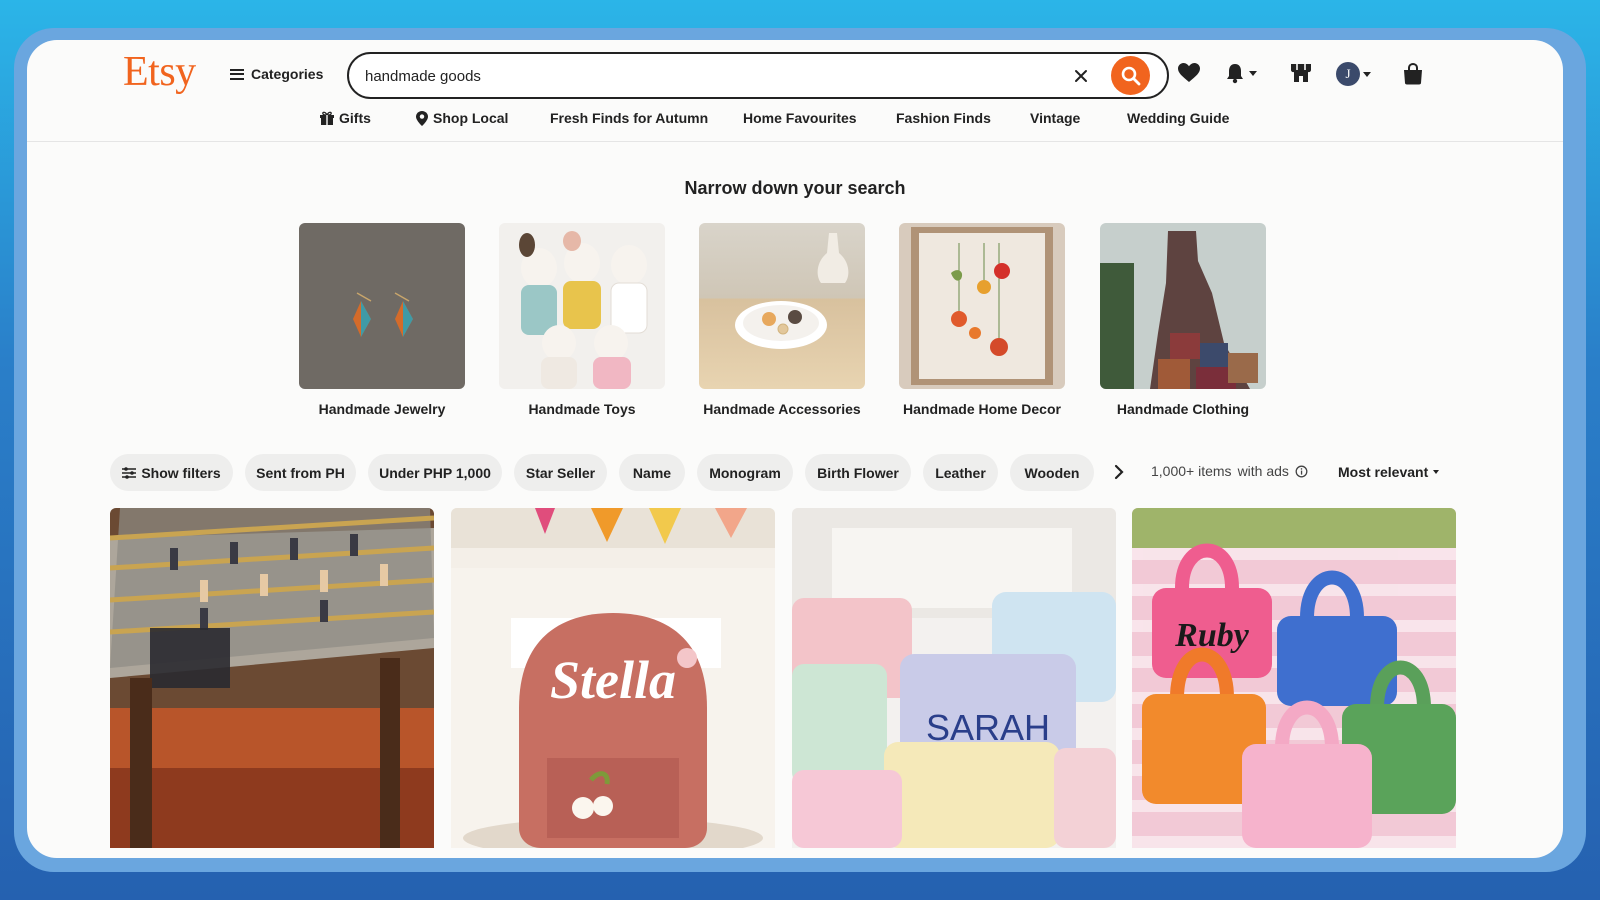 This screenshot has height=900, width=1600. Describe the element at coordinates (1178, 118) in the screenshot. I see `nav-item-wedding-guide: Wedding Guide` at that location.